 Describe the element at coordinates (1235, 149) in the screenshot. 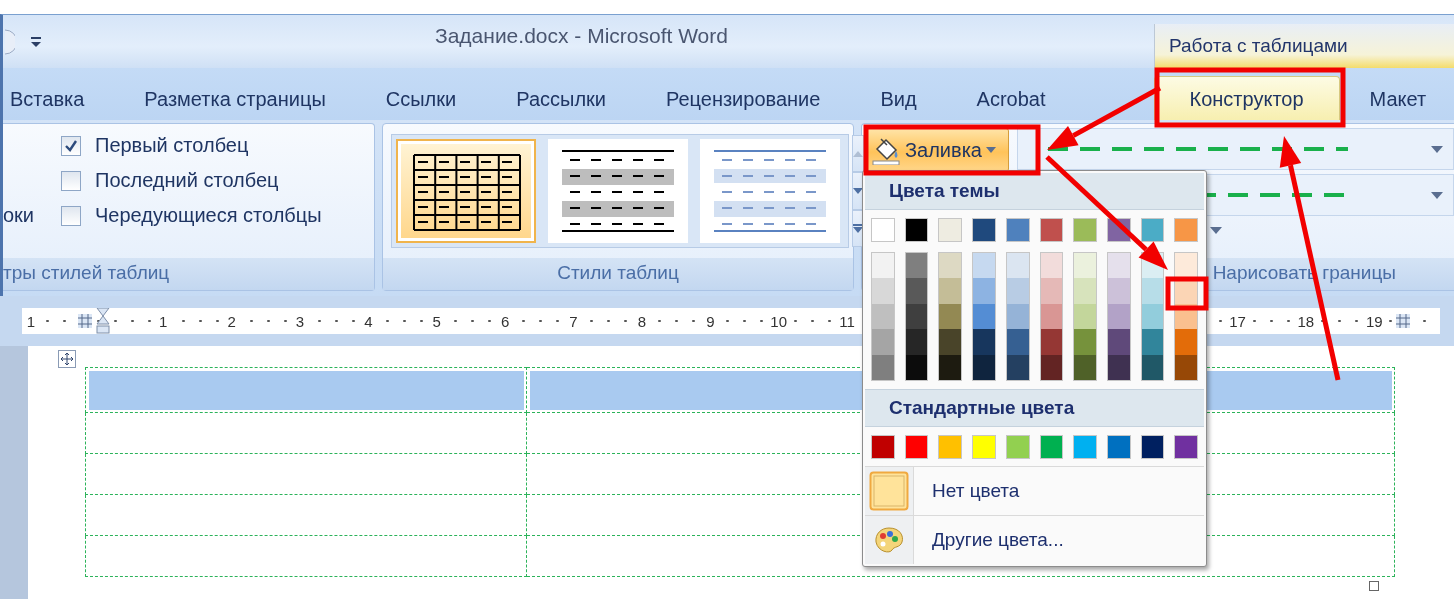

I see `line-style-dropdown` at that location.